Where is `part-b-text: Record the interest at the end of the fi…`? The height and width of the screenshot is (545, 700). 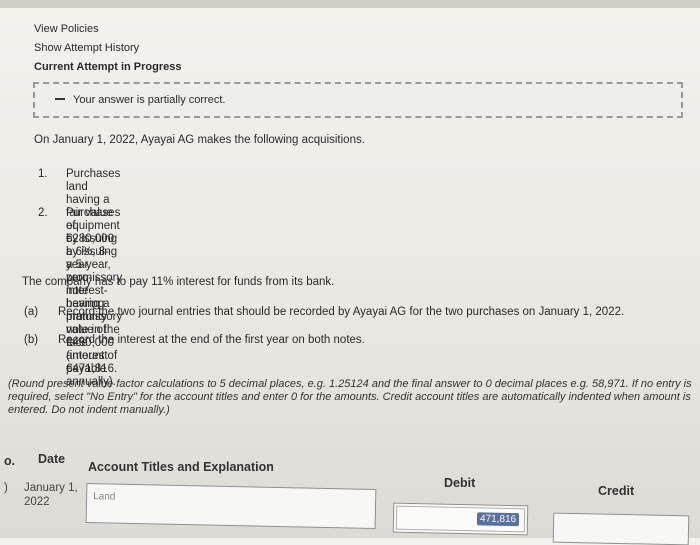
part-b-text: Record the interest at the end of the fi… is located at coordinates (211, 340).